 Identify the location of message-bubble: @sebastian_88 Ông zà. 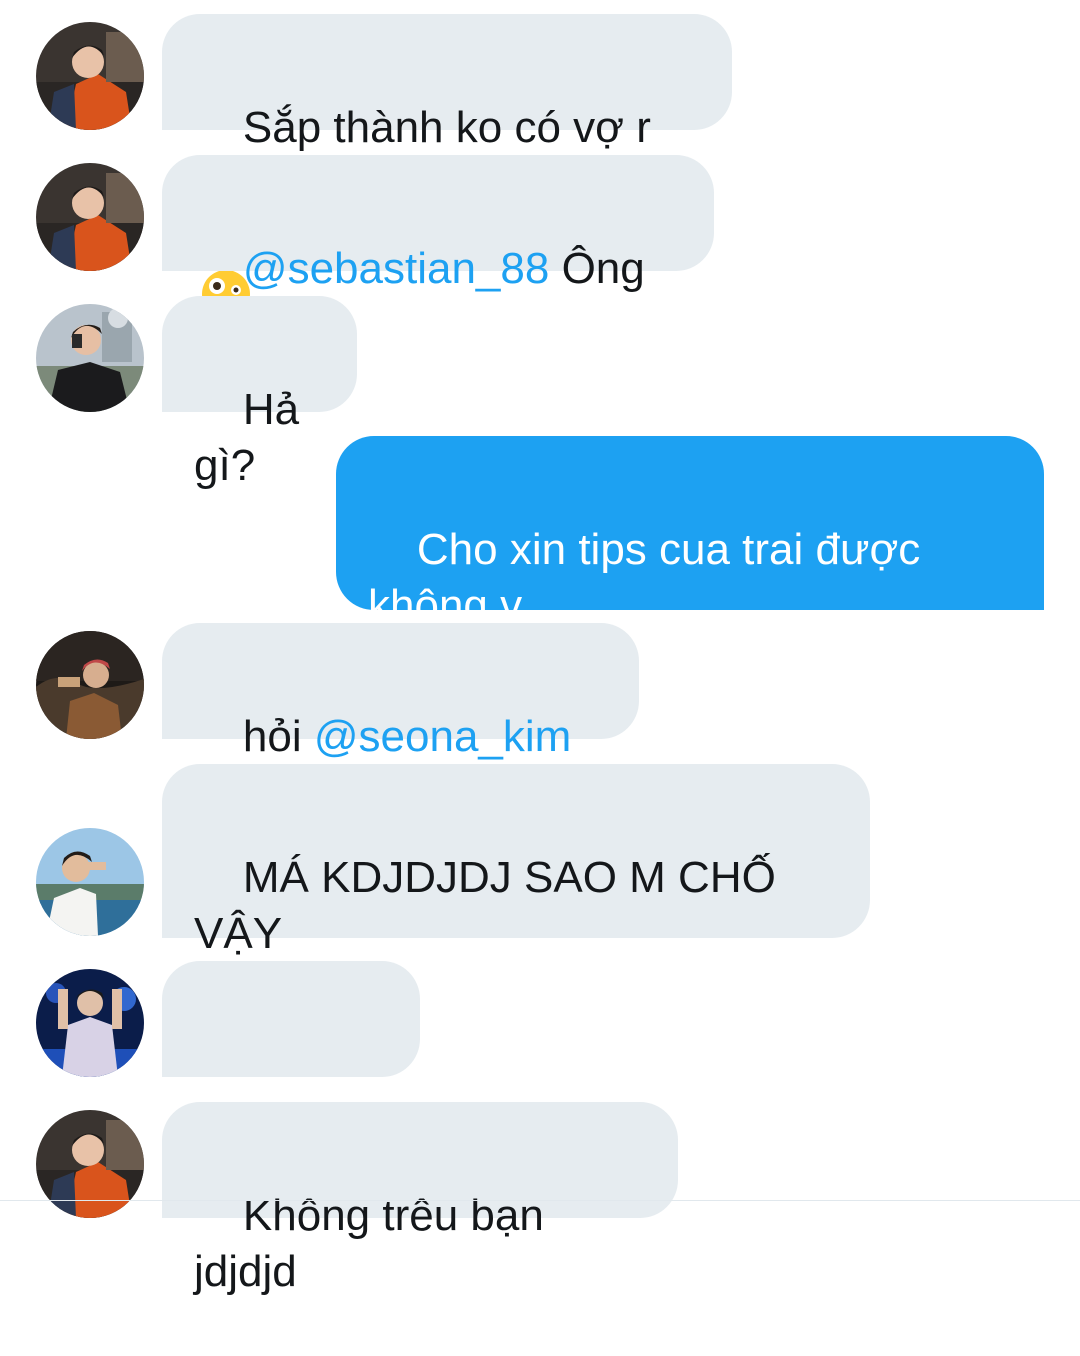
(438, 252).